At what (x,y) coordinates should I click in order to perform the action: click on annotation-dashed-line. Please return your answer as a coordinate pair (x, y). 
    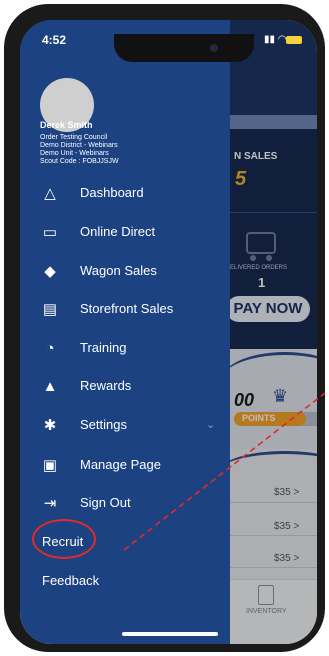
    Looking at the image, I should click on (224, 471).